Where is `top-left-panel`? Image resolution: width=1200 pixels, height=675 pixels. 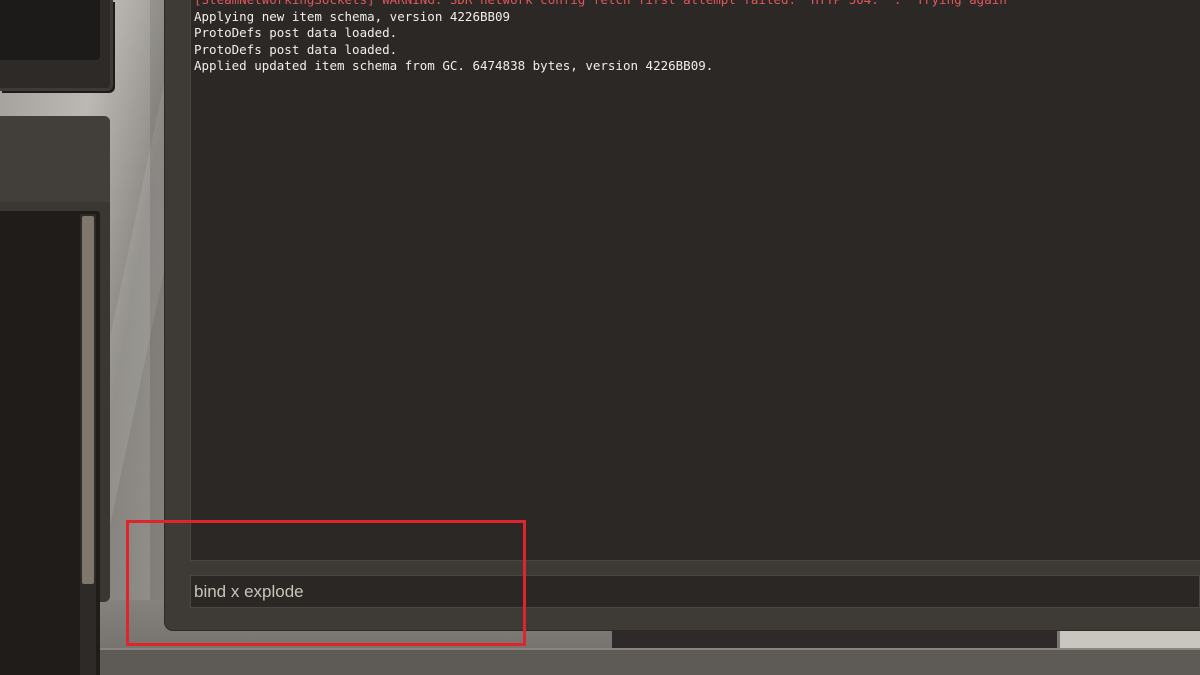 top-left-panel is located at coordinates (56, 45).